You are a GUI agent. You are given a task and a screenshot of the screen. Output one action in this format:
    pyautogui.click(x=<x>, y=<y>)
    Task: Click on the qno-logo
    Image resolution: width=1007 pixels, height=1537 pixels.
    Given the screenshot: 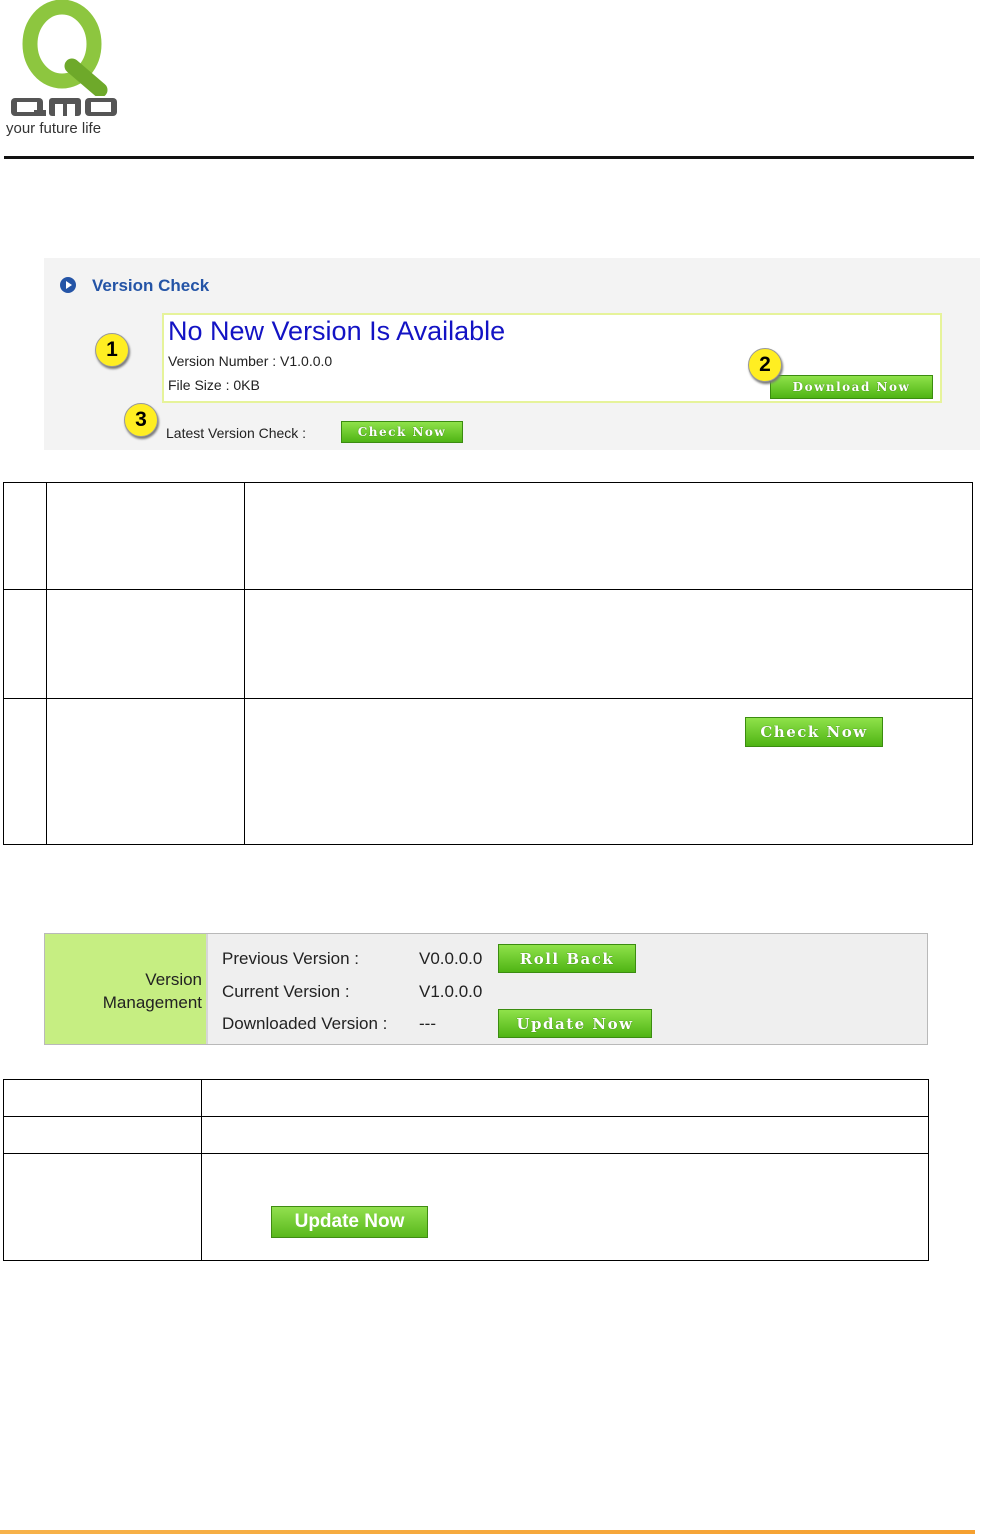 What is the action you would take?
    pyautogui.click(x=61, y=70)
    